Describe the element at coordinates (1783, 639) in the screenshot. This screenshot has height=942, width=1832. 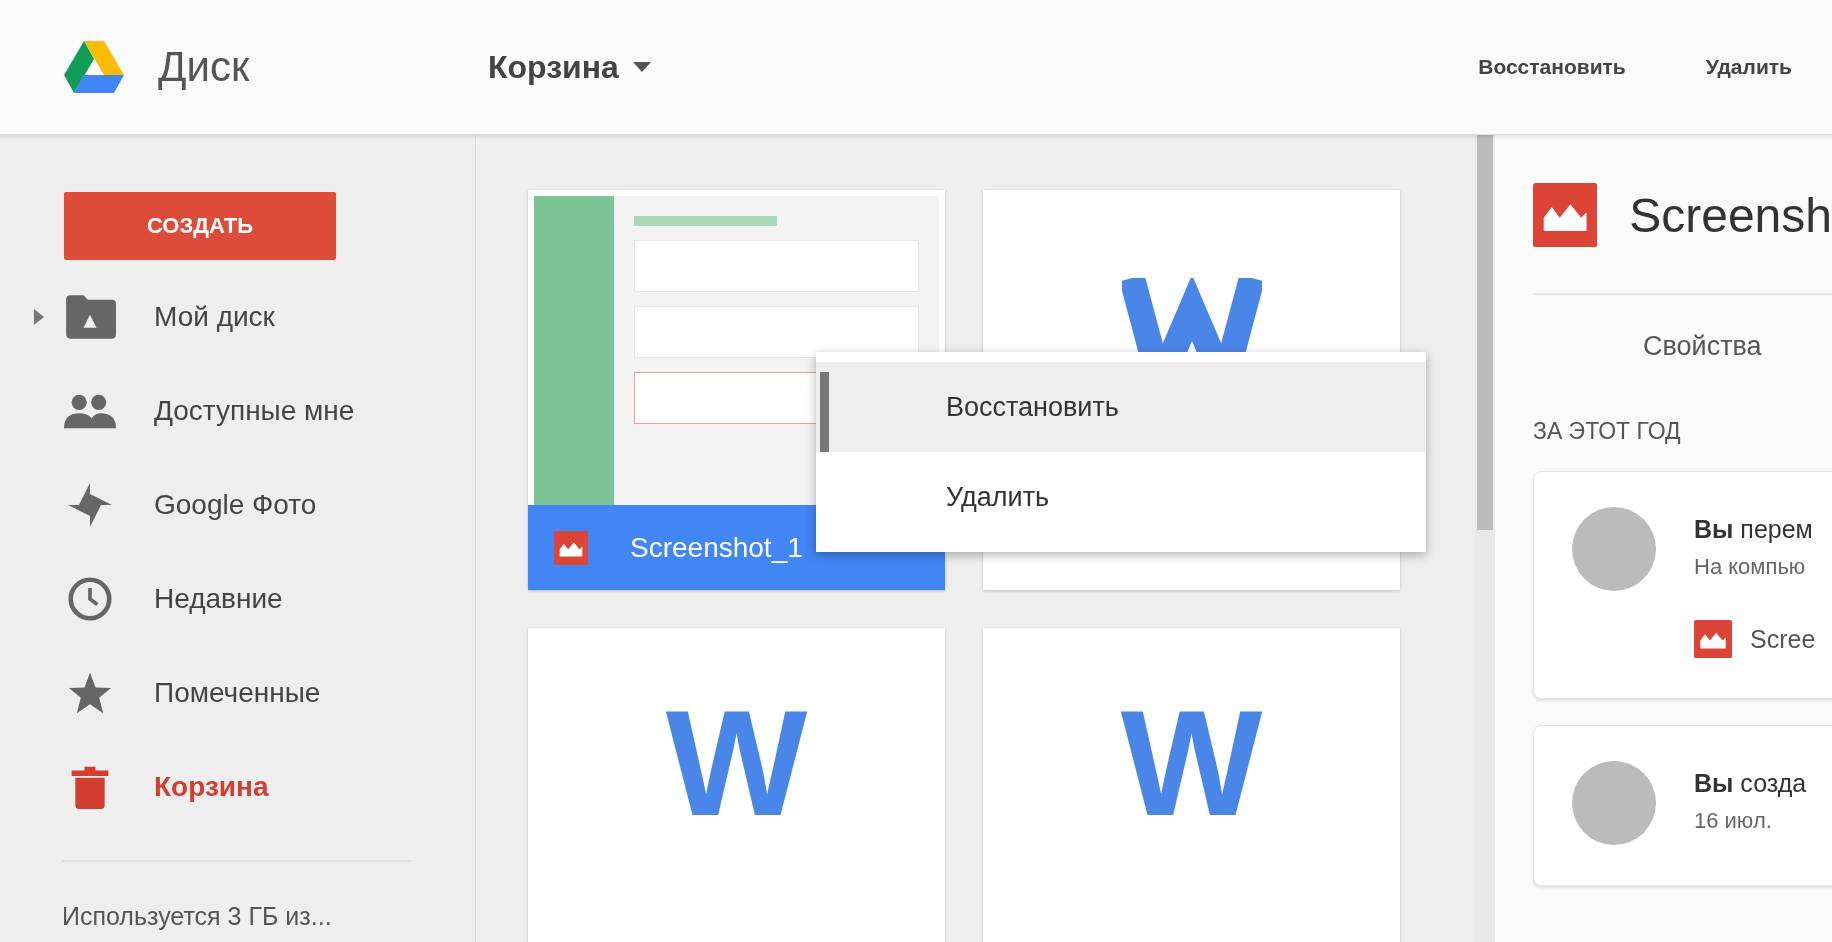
I see `file-name: Scree` at that location.